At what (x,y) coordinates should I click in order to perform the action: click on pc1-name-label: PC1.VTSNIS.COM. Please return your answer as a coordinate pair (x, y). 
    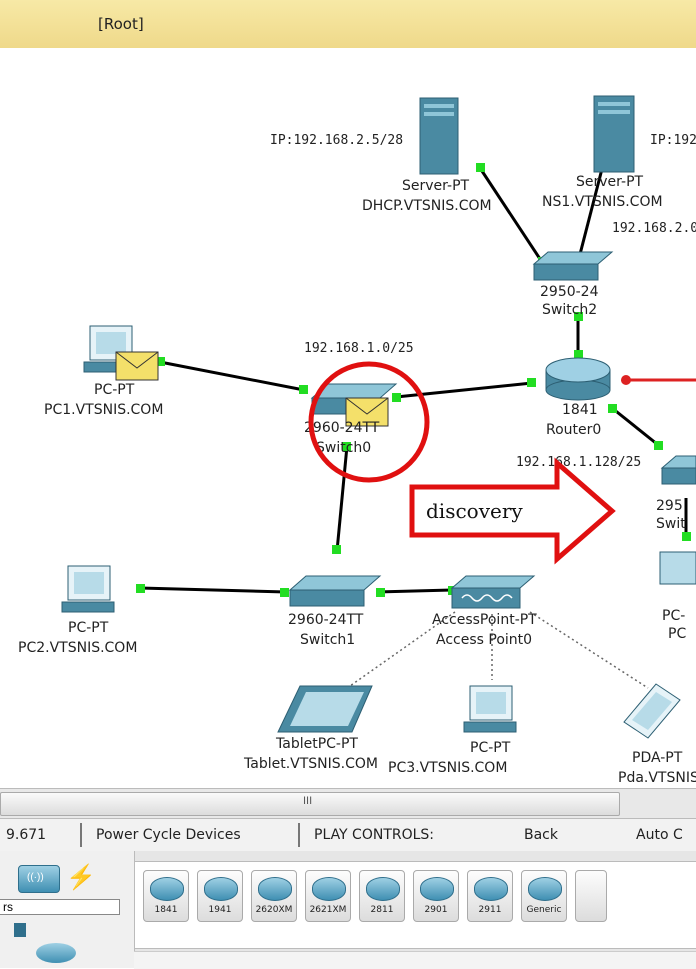
    Looking at the image, I should click on (103, 410).